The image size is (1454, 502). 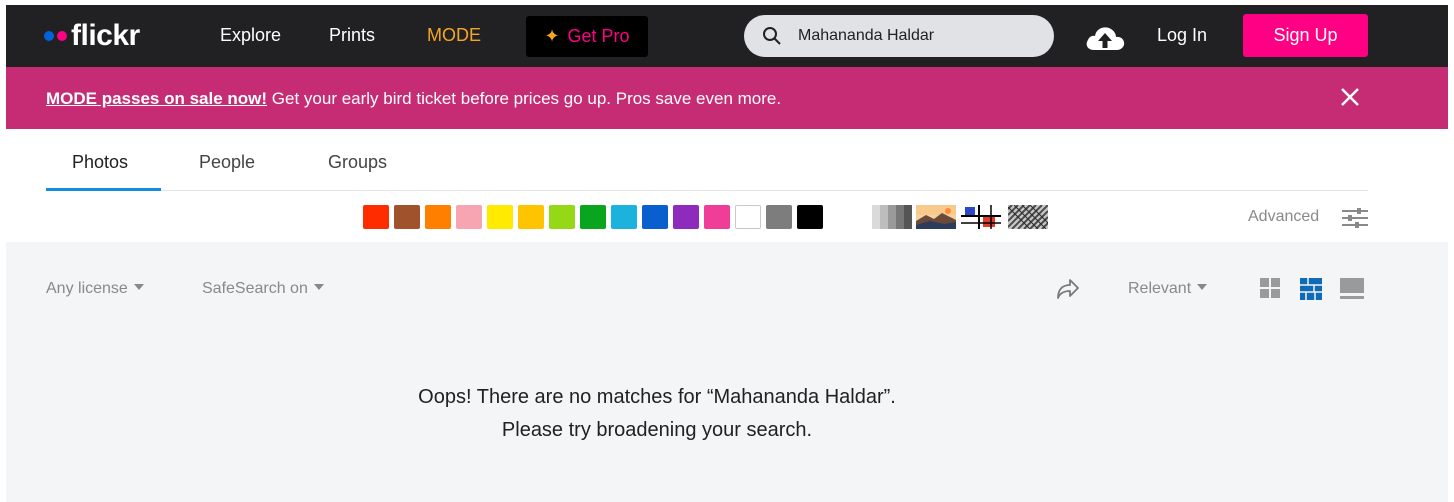 What do you see at coordinates (1068, 289) in the screenshot?
I see `share-icon` at bounding box center [1068, 289].